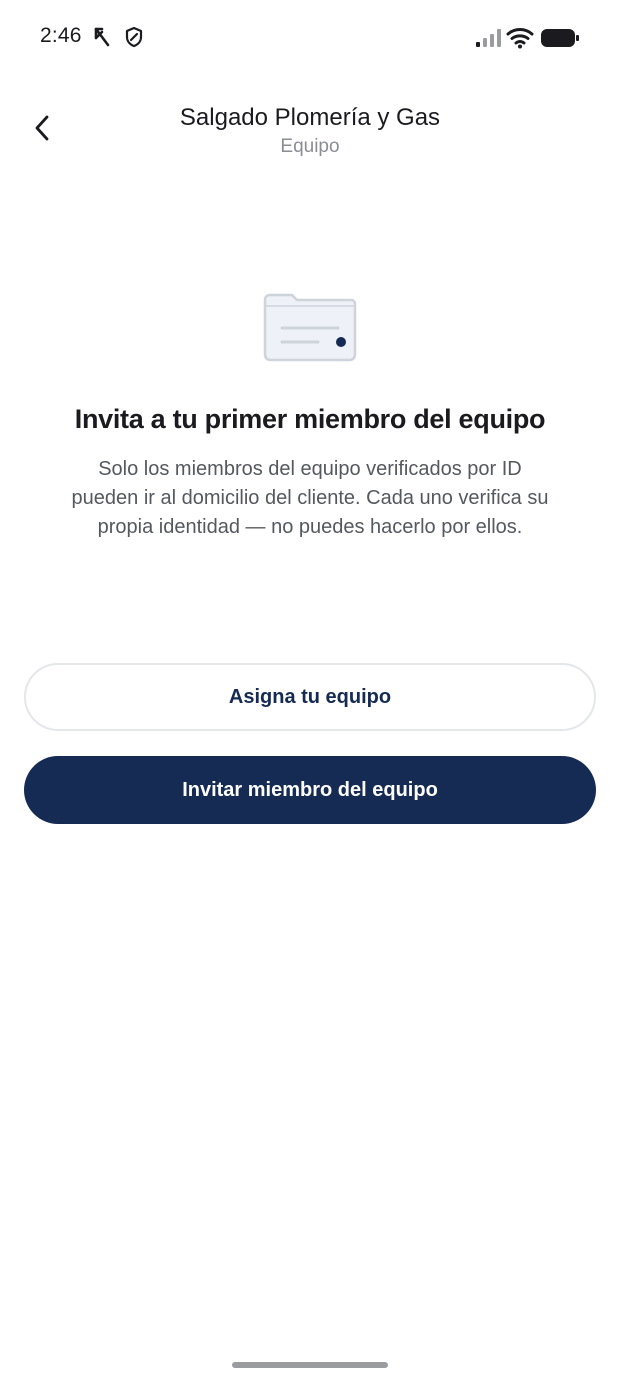  Describe the element at coordinates (488, 40) in the screenshot. I see `signal-icon` at that location.